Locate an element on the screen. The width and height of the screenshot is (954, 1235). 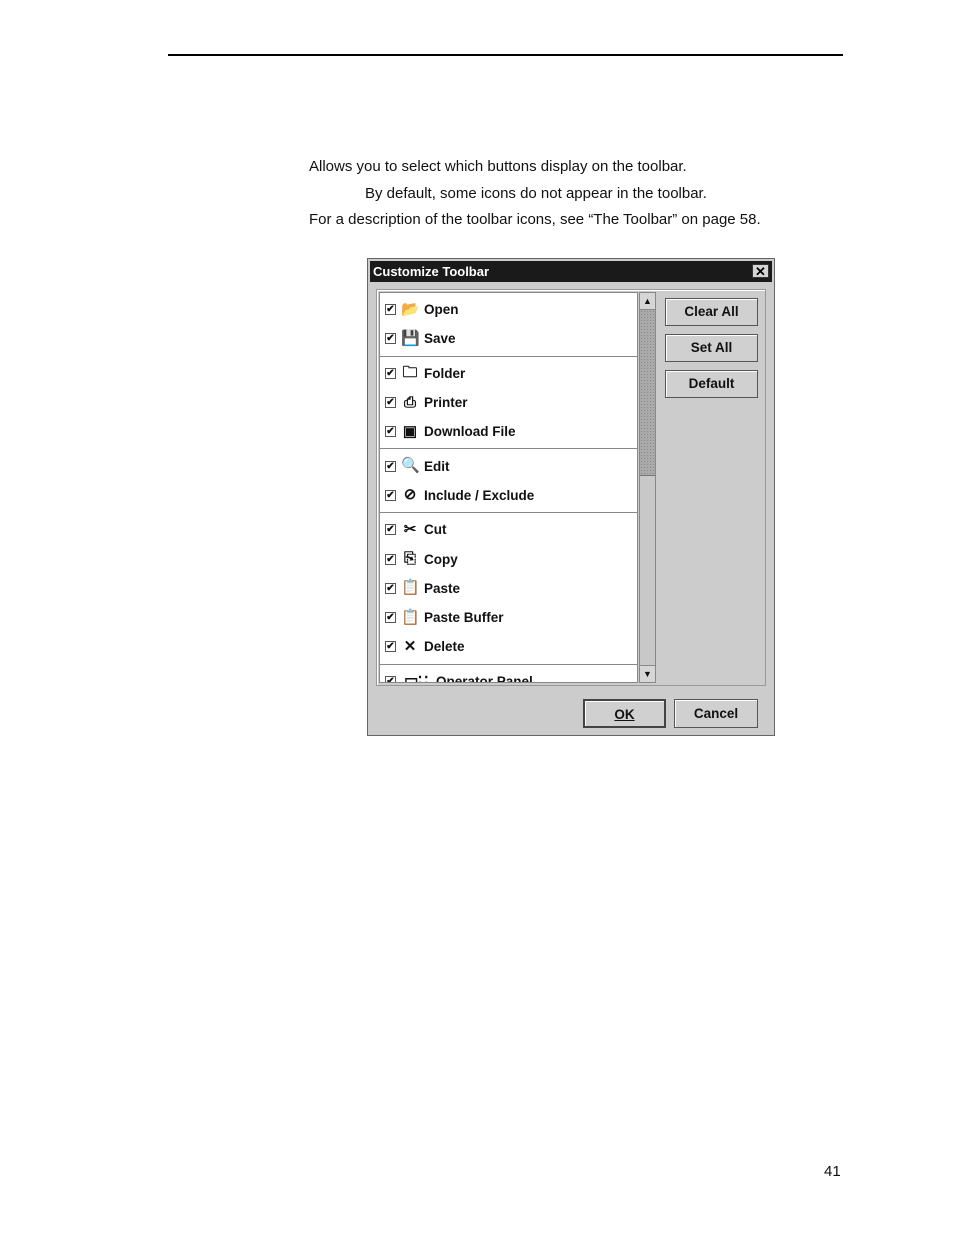
item-group: ✔ 🔍 Edit ✔ ⊘ Include / Exclude is located at coordinates (508, 481).